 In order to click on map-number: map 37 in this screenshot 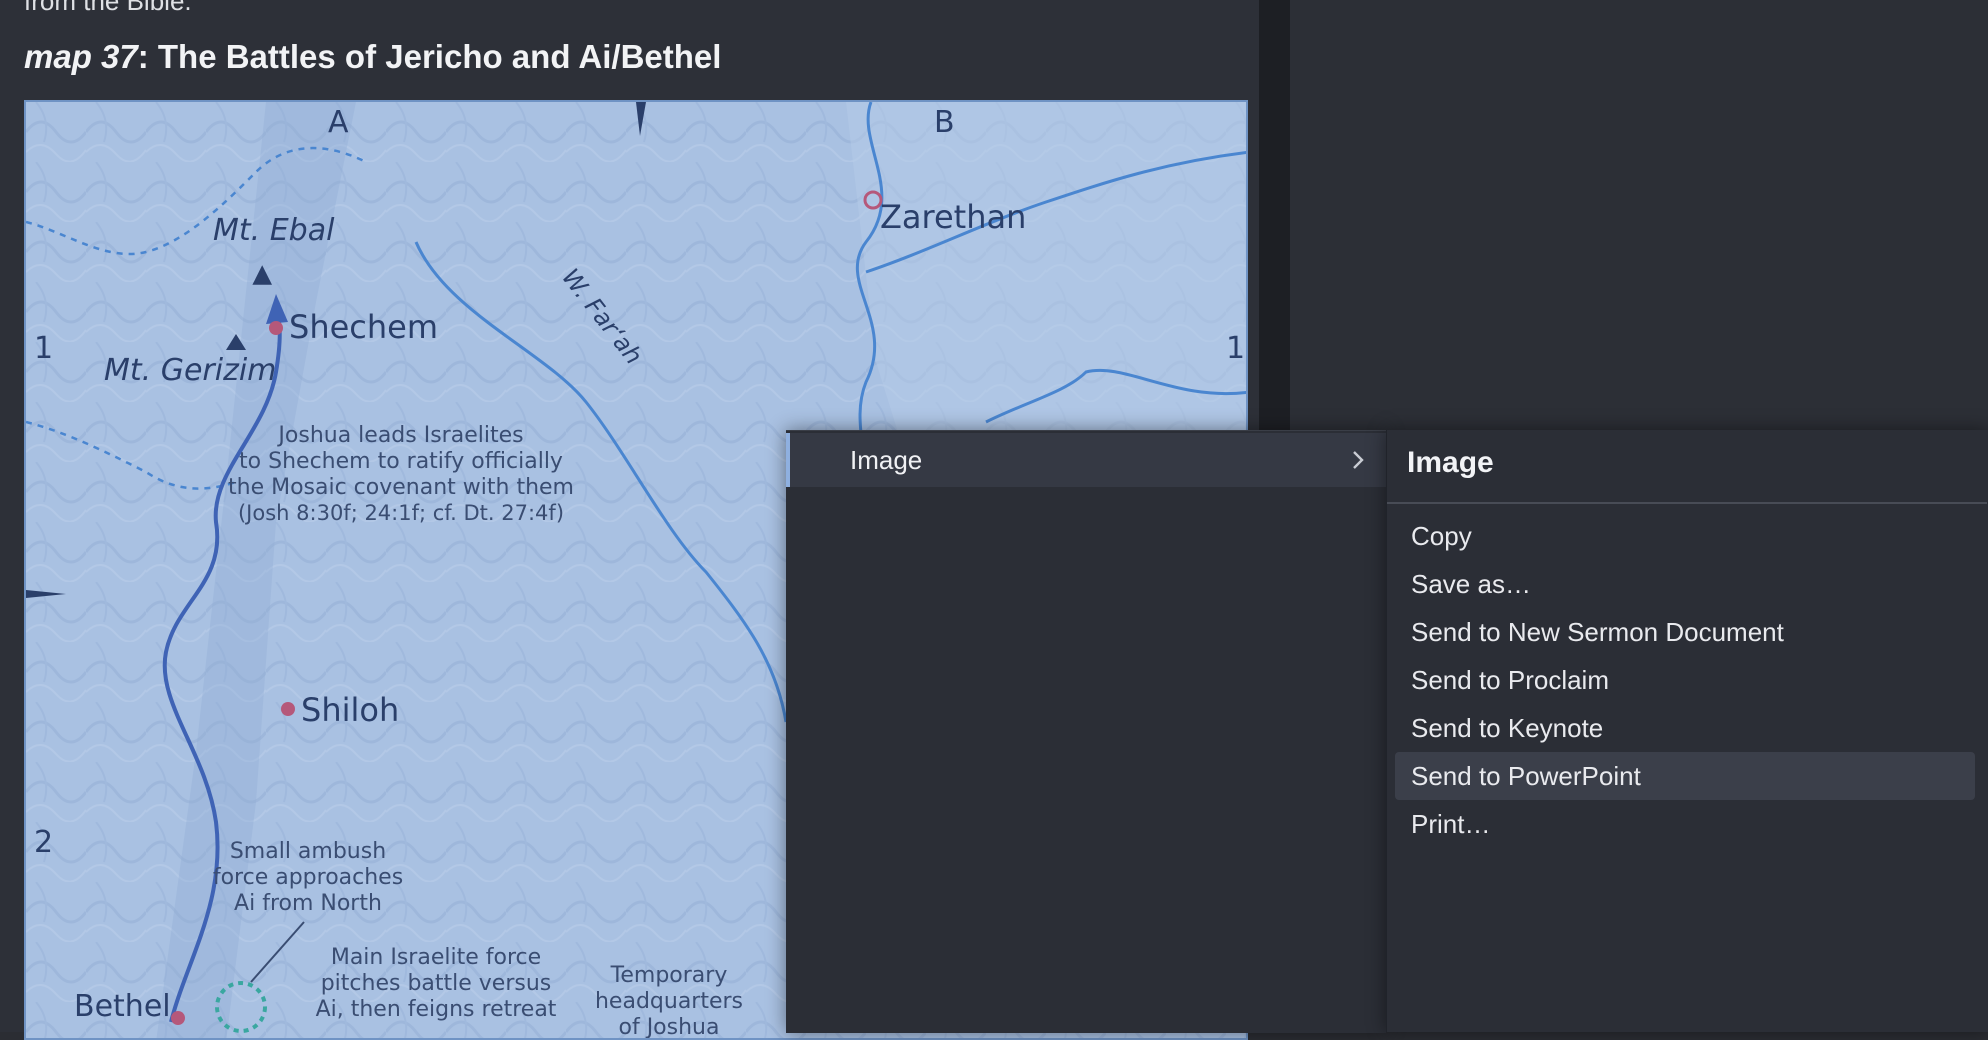, I will do `click(81, 56)`.